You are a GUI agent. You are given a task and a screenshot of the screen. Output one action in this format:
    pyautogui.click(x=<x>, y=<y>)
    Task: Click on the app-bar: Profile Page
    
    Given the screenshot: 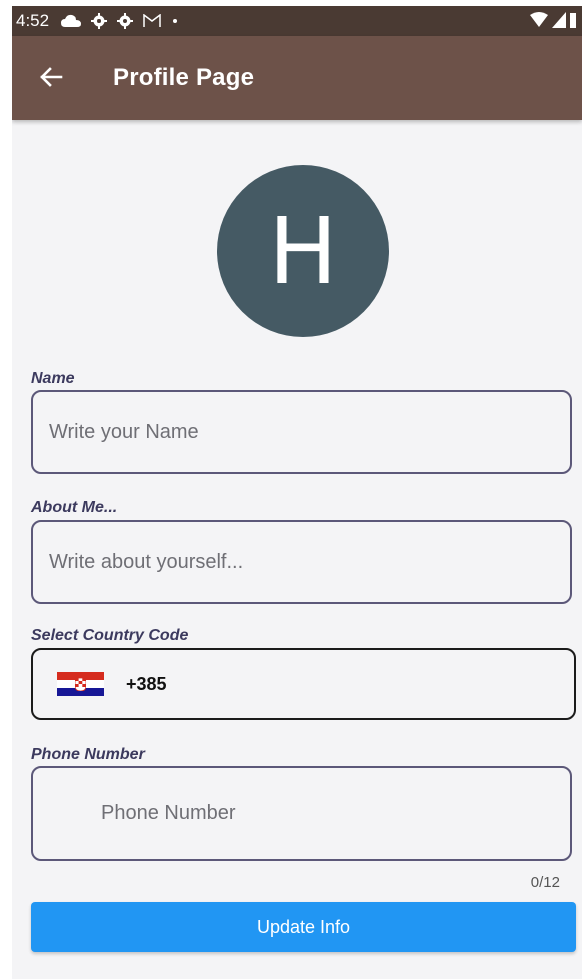 What is the action you would take?
    pyautogui.click(x=297, y=78)
    